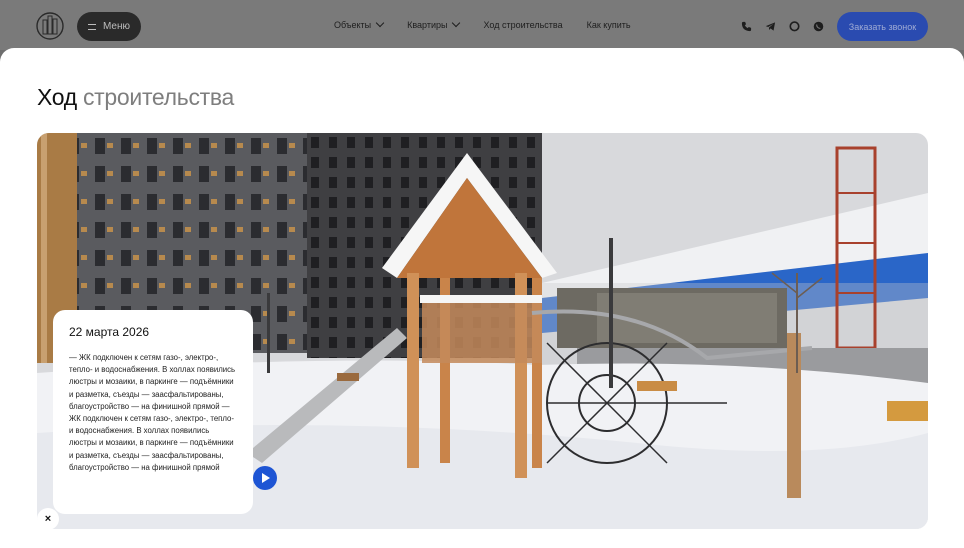 The height and width of the screenshot is (548, 964). Describe the element at coordinates (770, 26) in the screenshot. I see `telegram-icon` at that location.